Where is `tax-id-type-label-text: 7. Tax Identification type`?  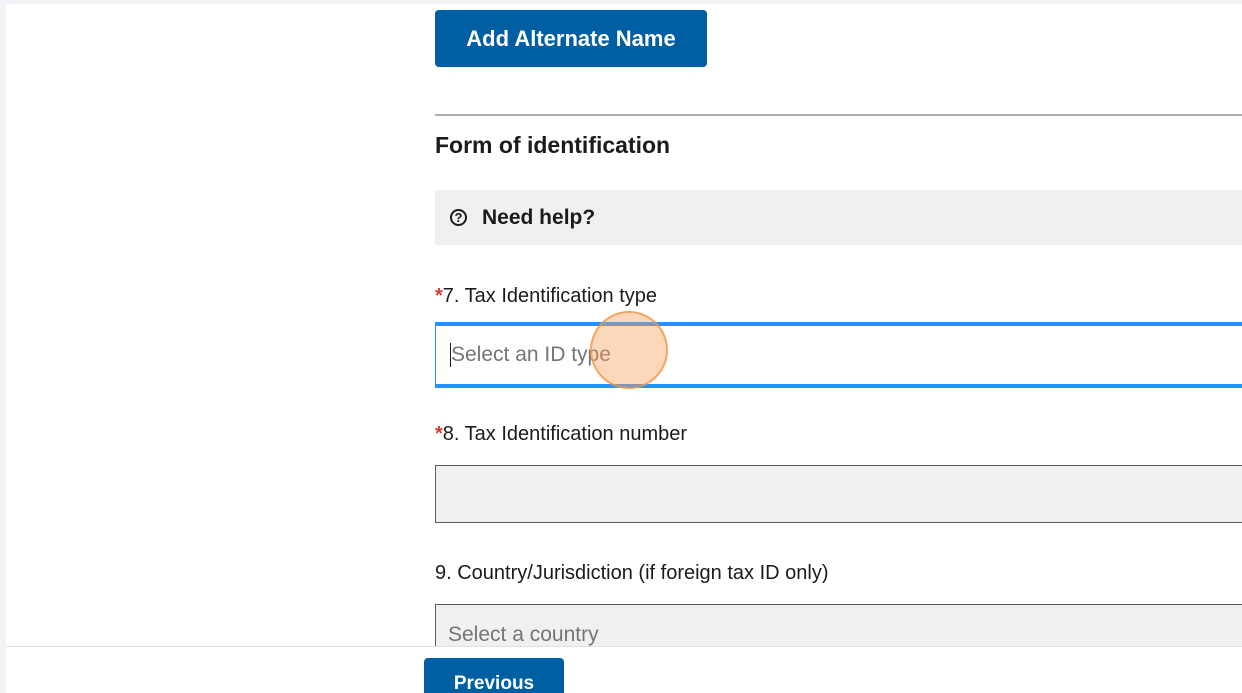 tax-id-type-label-text: 7. Tax Identification type is located at coordinates (550, 296).